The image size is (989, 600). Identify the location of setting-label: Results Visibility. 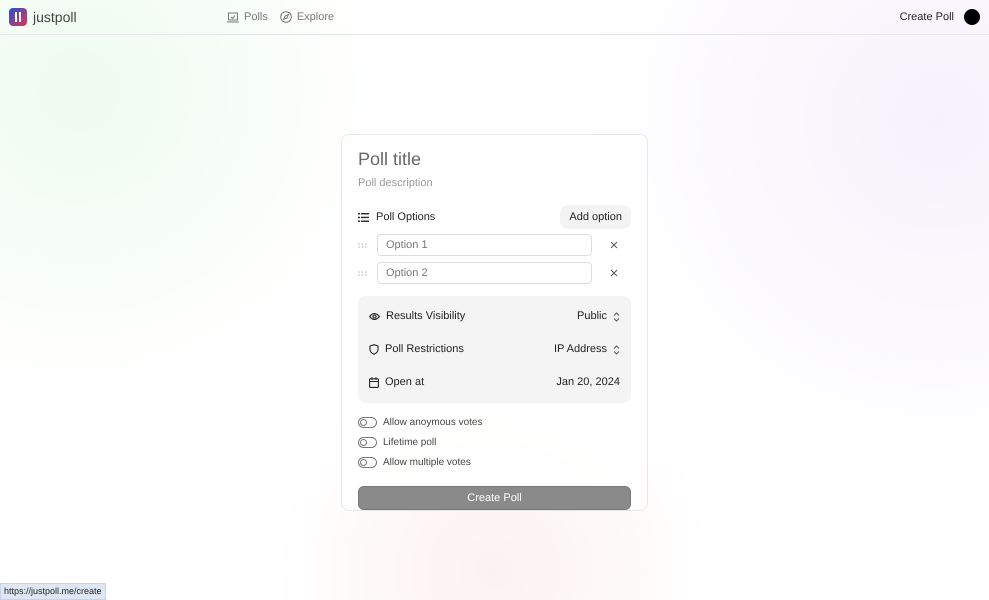
(426, 316).